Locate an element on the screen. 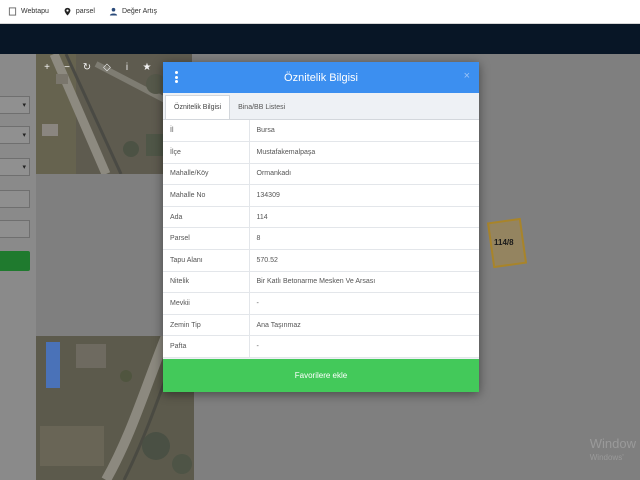  bookmarks-bar: Webtapu parsel Değer Artış is located at coordinates (320, 12).